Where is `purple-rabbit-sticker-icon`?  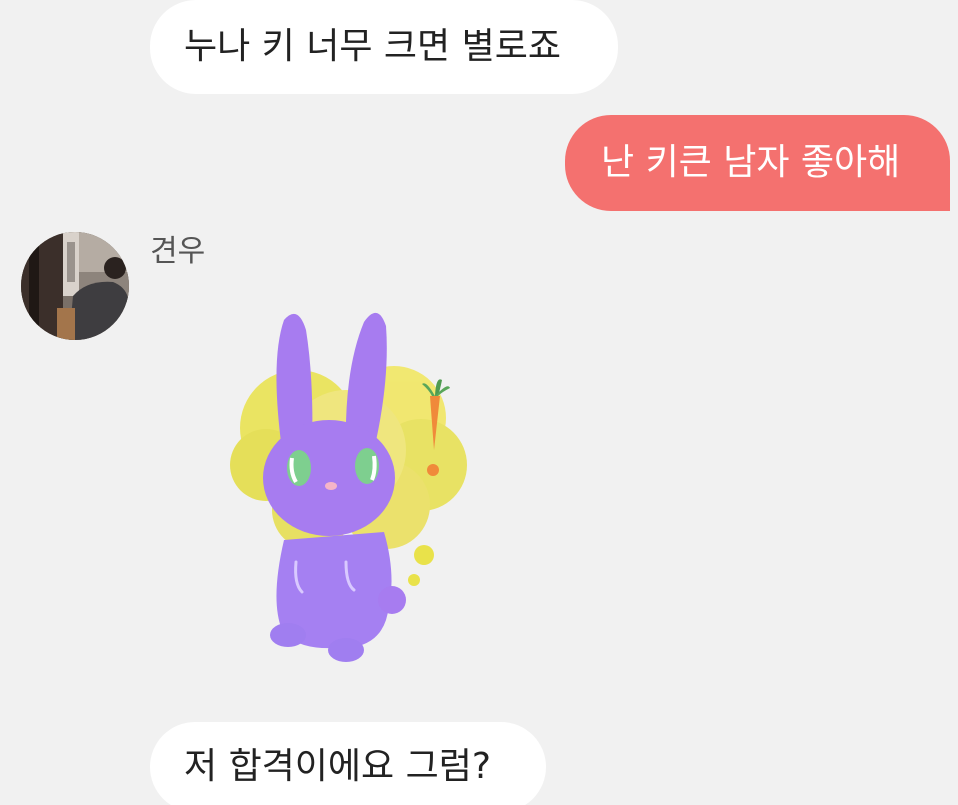
purple-rabbit-sticker-icon is located at coordinates (348, 487).